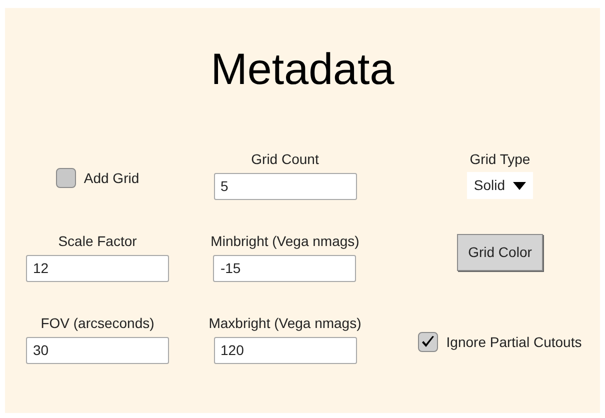 Image resolution: width=605 pixels, height=418 pixels. Describe the element at coordinates (514, 342) in the screenshot. I see `checkbox-label: Ignore Partial Cutouts` at that location.